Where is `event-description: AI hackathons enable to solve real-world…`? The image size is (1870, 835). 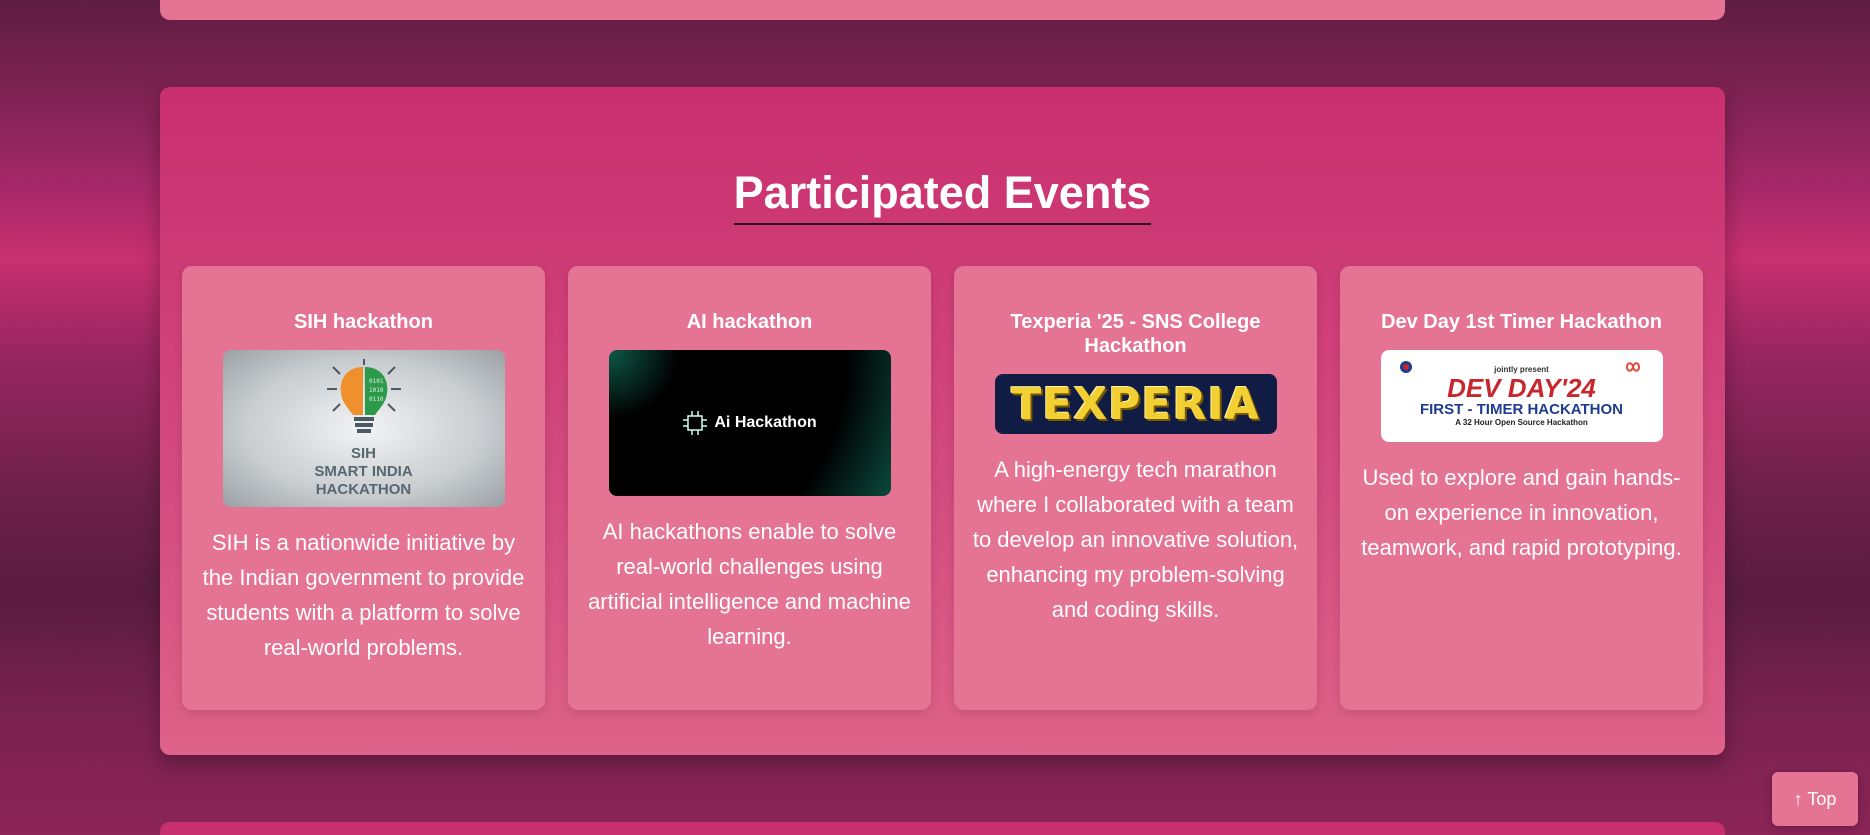
event-description: AI hackathons enable to solve real-world… is located at coordinates (749, 584).